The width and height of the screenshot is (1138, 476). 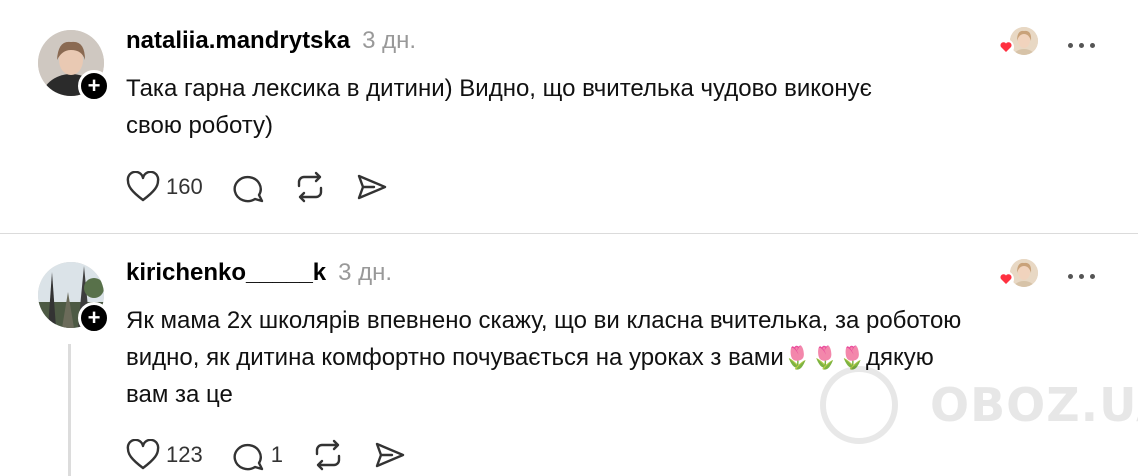 I want to click on post-actions: 123 1, so click(x=280, y=455).